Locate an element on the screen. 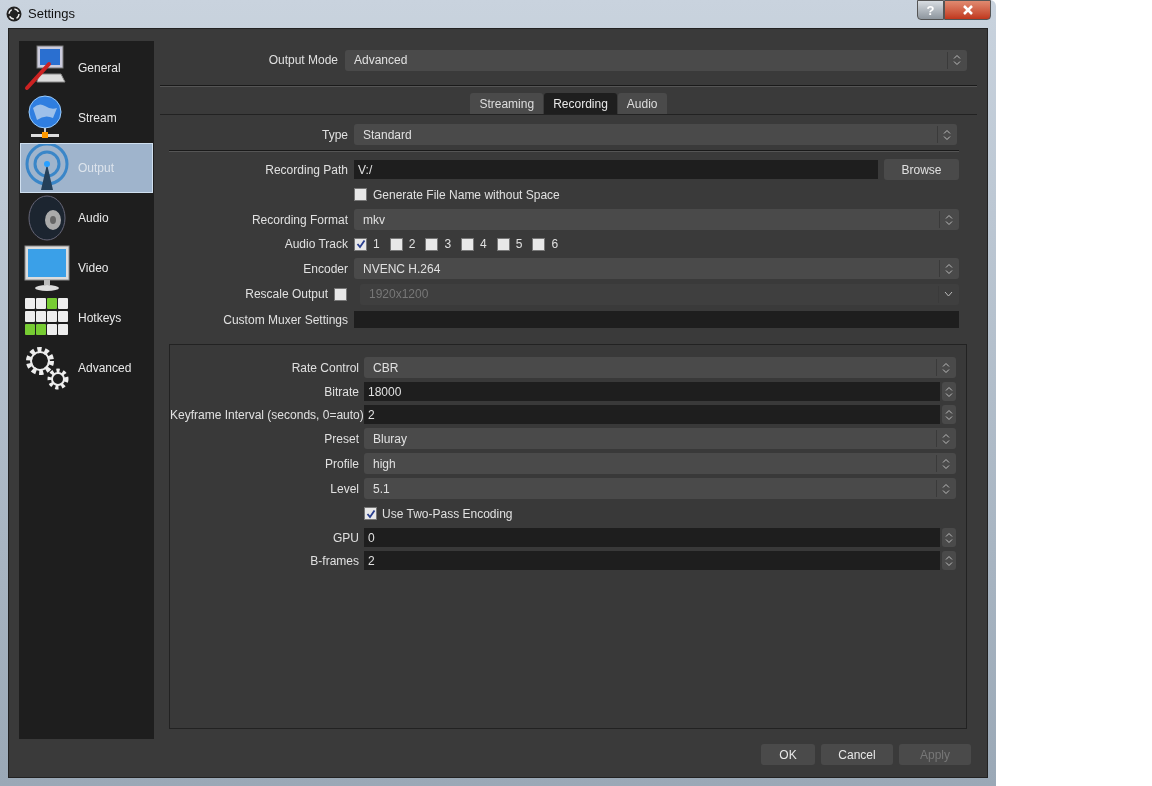 The width and height of the screenshot is (1152, 786). dropdown: Bluray is located at coordinates (660, 438).